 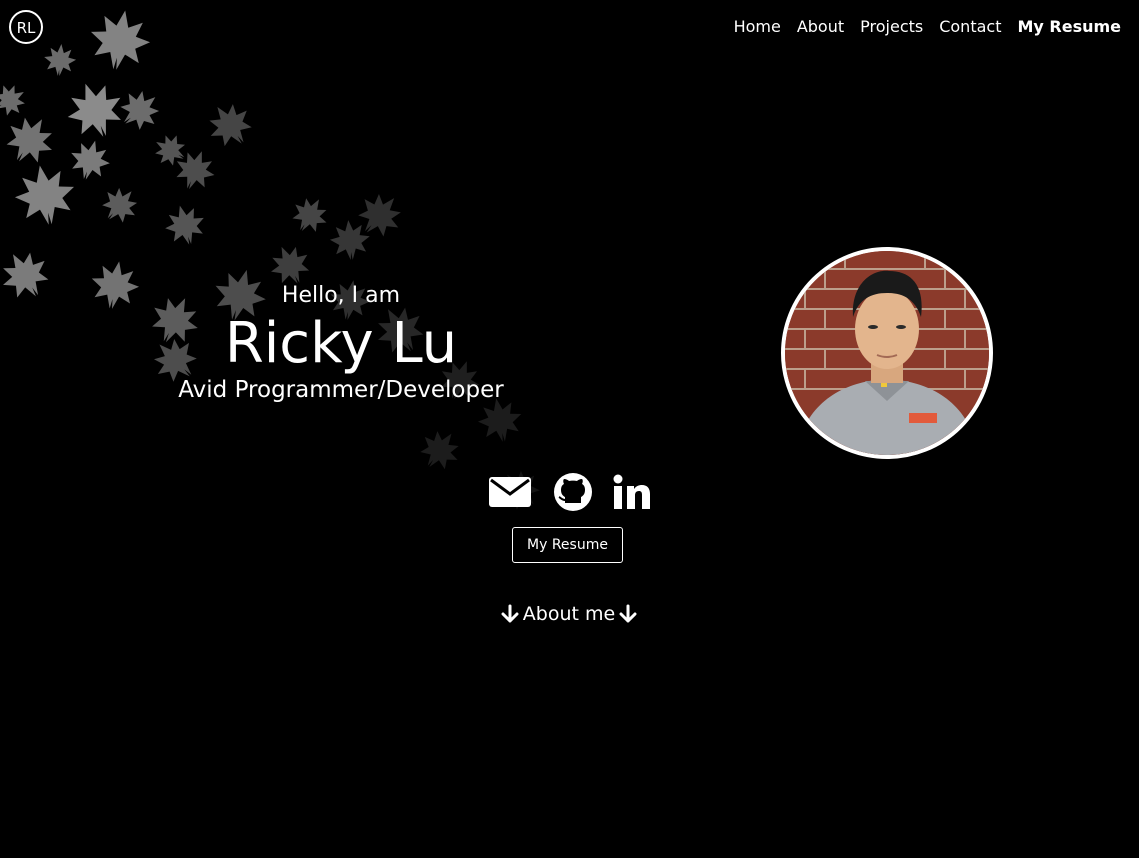 I want to click on about-me-label: About me, so click(x=569, y=614).